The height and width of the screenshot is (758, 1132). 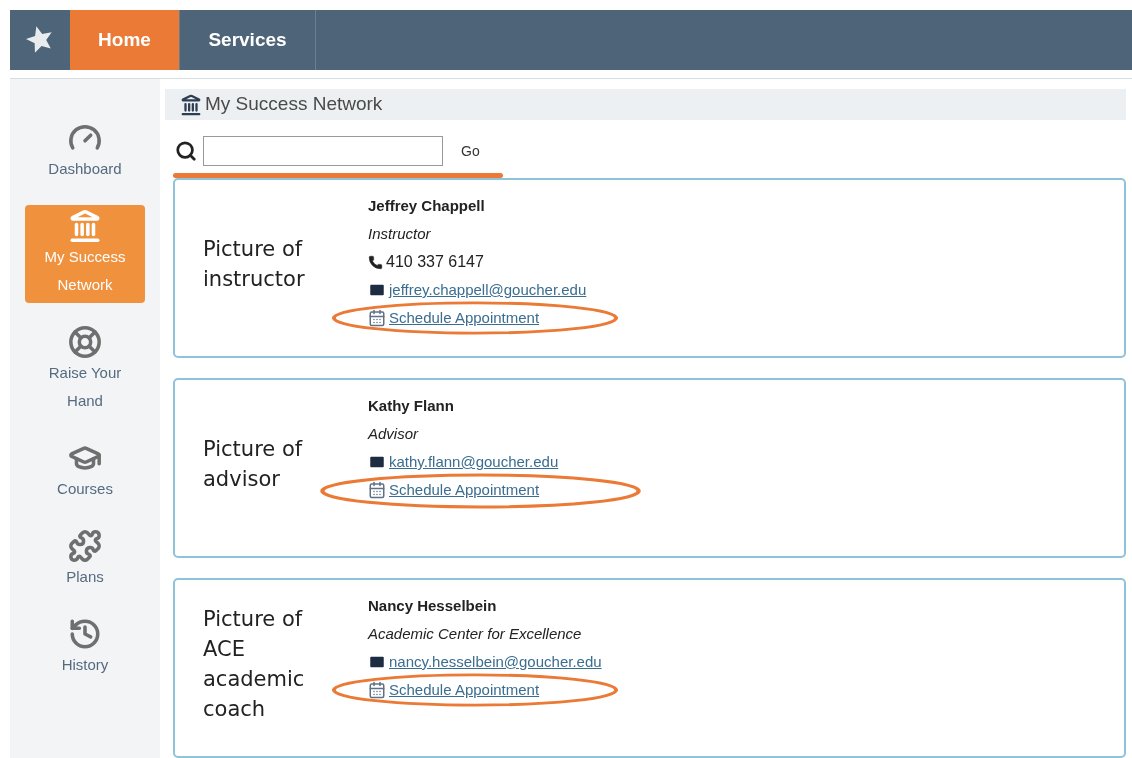 What do you see at coordinates (85, 370) in the screenshot?
I see `sidebar-item: Raise Your Hand` at bounding box center [85, 370].